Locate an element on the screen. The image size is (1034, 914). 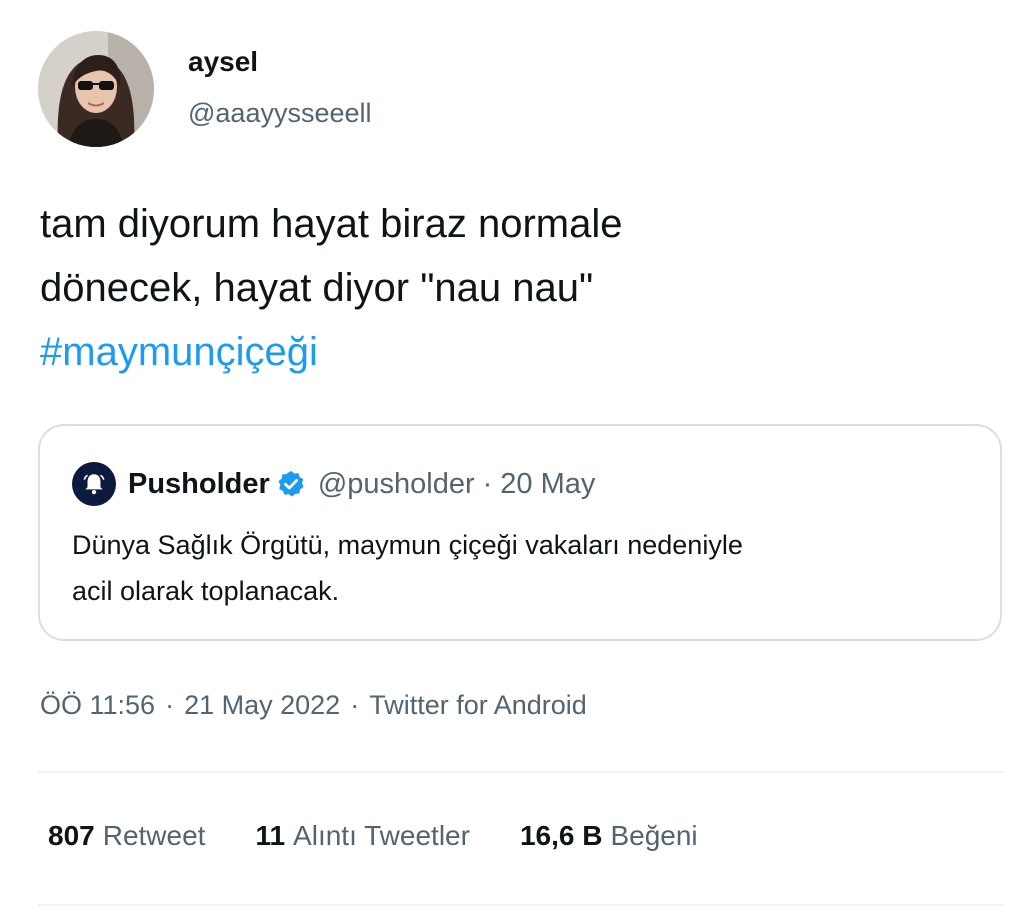
quote-tweets-count-link: 11 Alıntı Tweetler is located at coordinates (362, 836).